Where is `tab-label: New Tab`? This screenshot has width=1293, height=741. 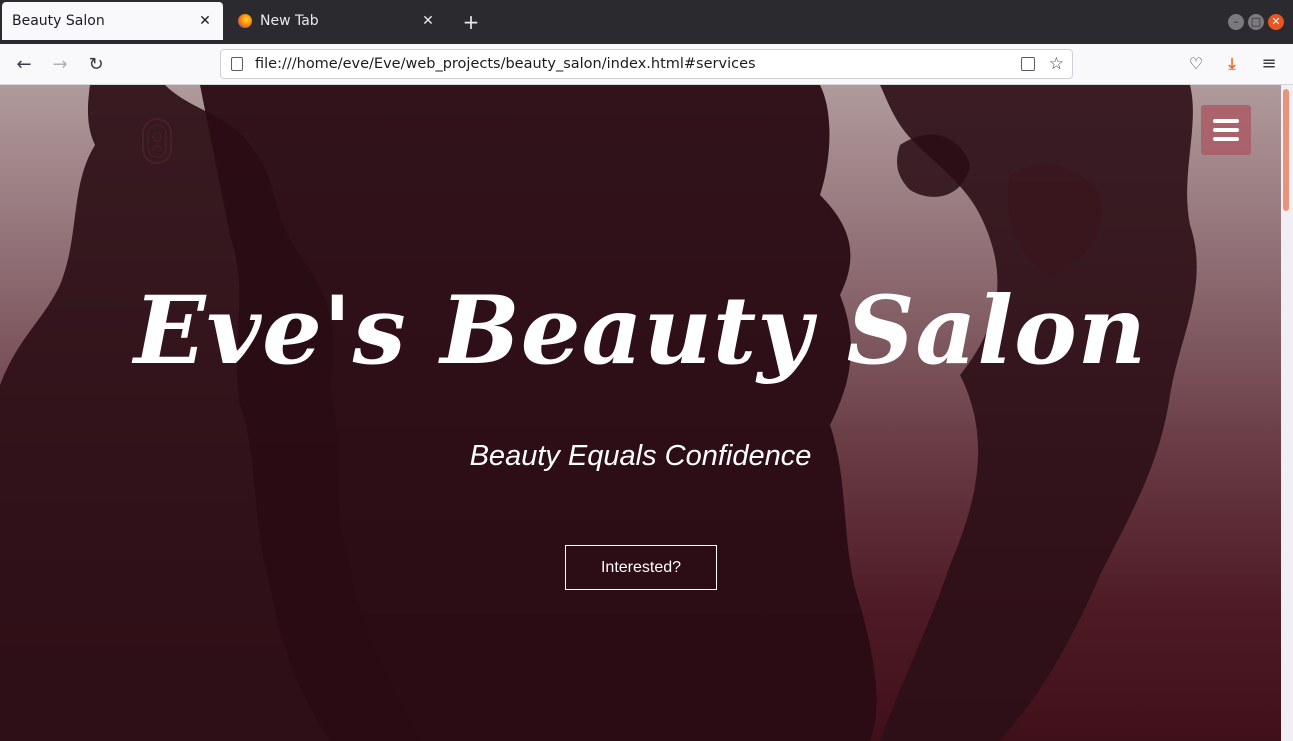
tab-label: New Tab is located at coordinates (289, 21).